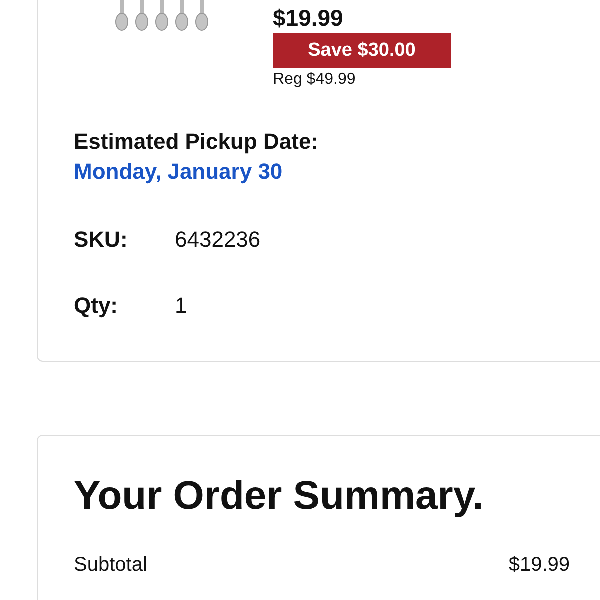  Describe the element at coordinates (218, 240) in the screenshot. I see `detail-value: 6432236` at that location.